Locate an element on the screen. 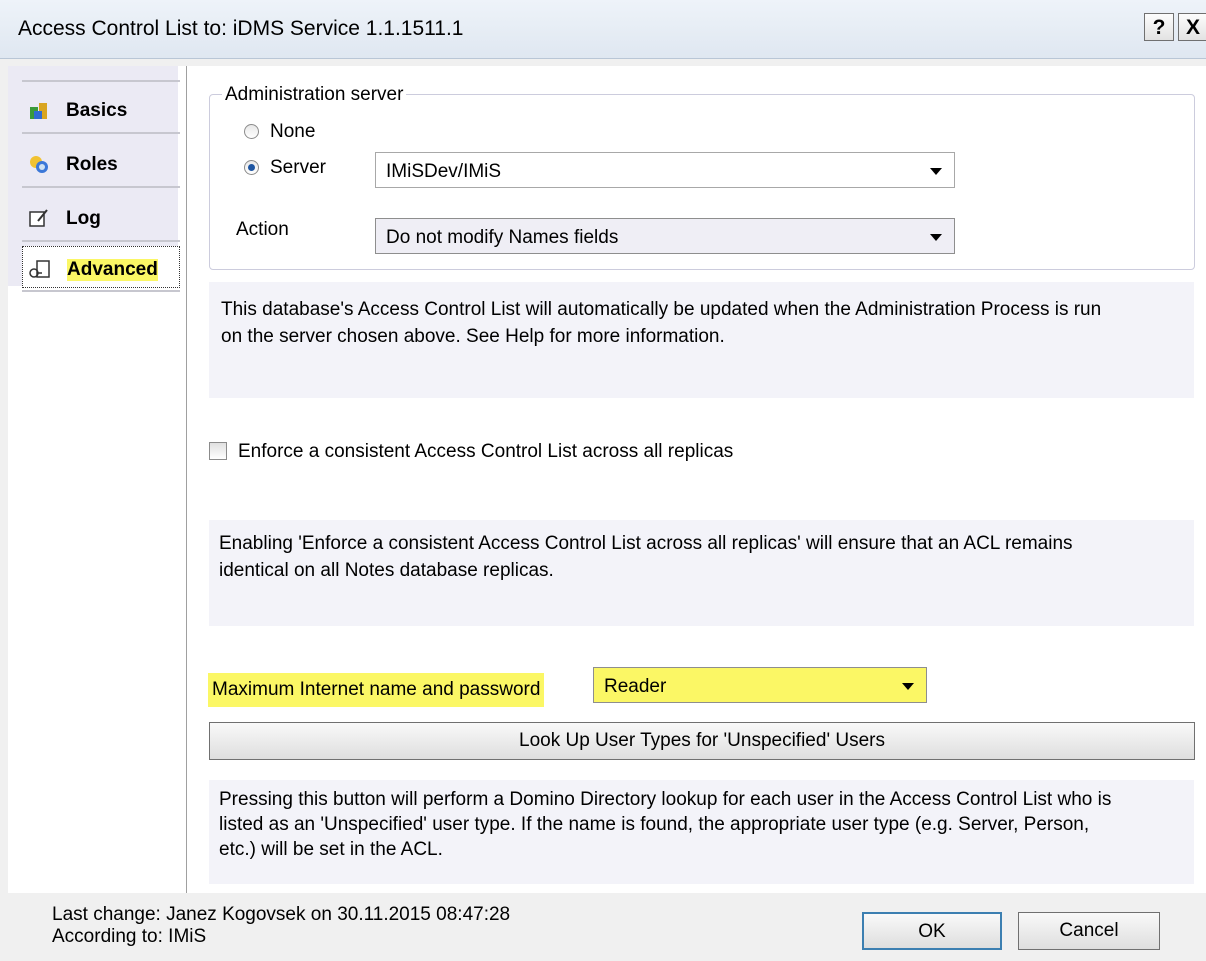  sidebar-item-label: Log is located at coordinates (83, 218).